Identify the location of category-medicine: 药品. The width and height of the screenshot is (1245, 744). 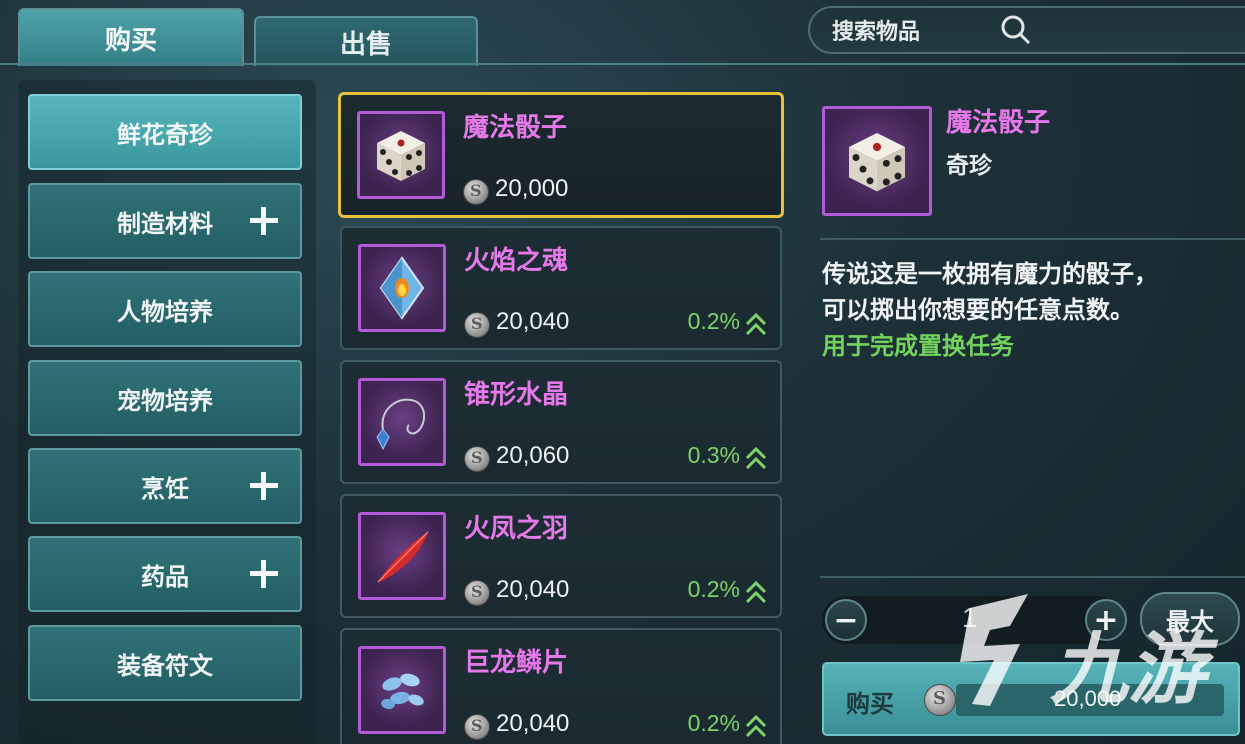
(165, 574).